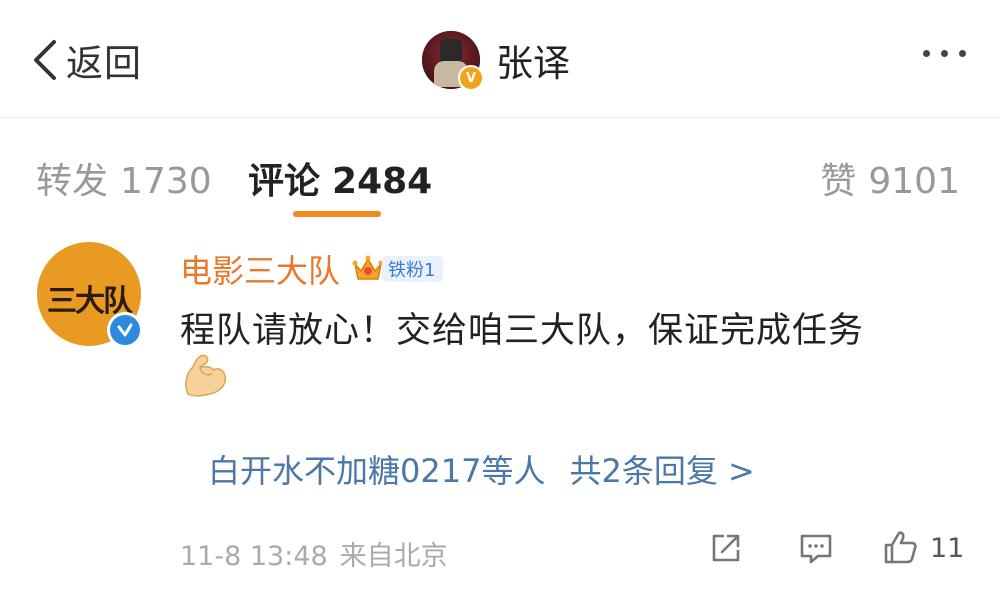  Describe the element at coordinates (471, 78) in the screenshot. I see `verified-icon: V` at that location.